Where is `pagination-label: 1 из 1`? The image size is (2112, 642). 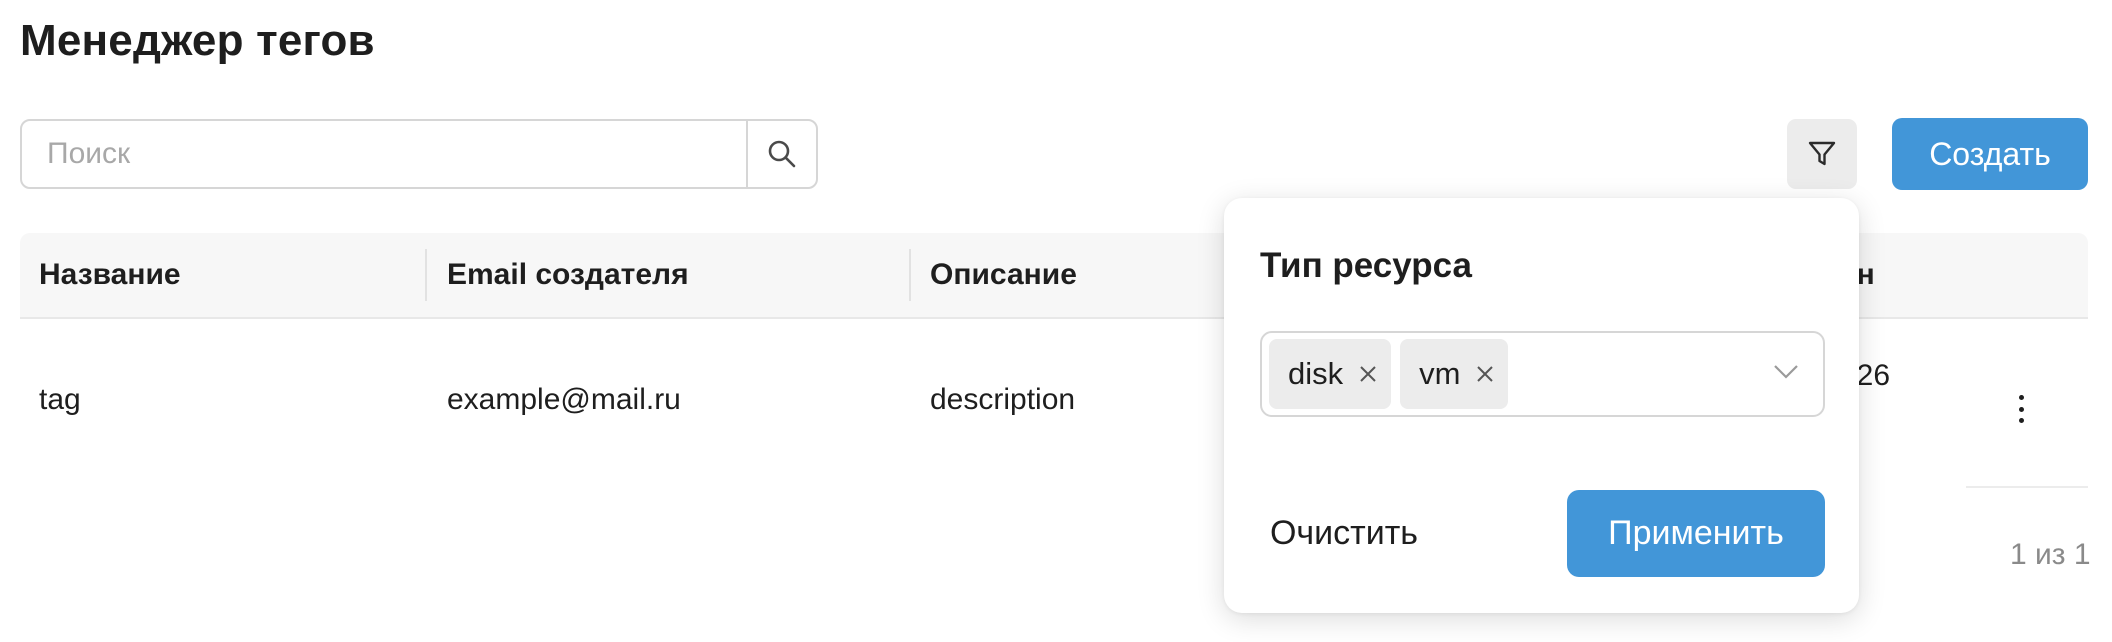
pagination-label: 1 из 1 is located at coordinates (2050, 554).